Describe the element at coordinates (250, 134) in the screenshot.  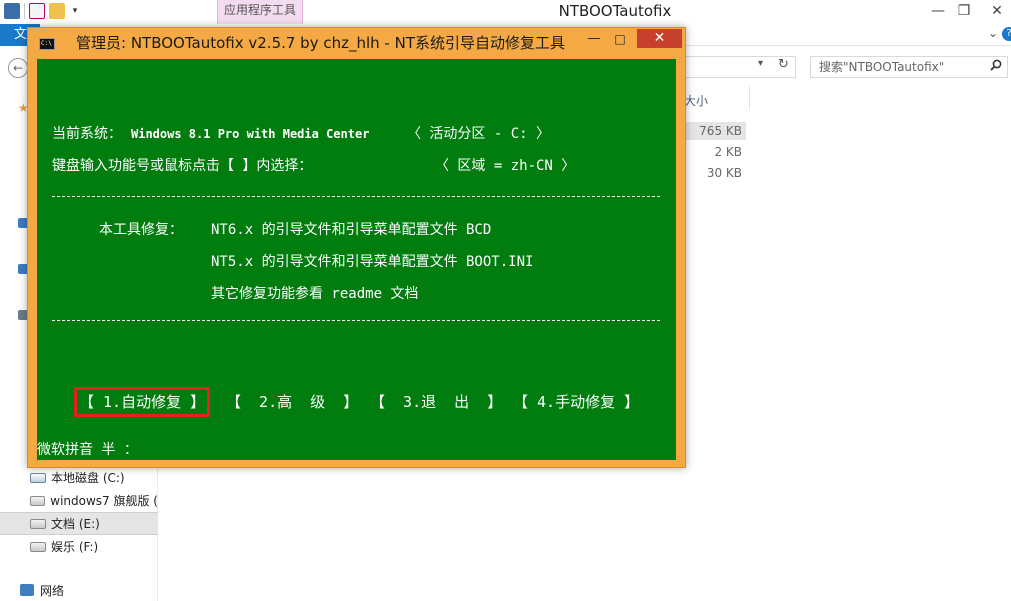
I see `current-system-value: Windows 8.1 Pro with Media Center` at that location.